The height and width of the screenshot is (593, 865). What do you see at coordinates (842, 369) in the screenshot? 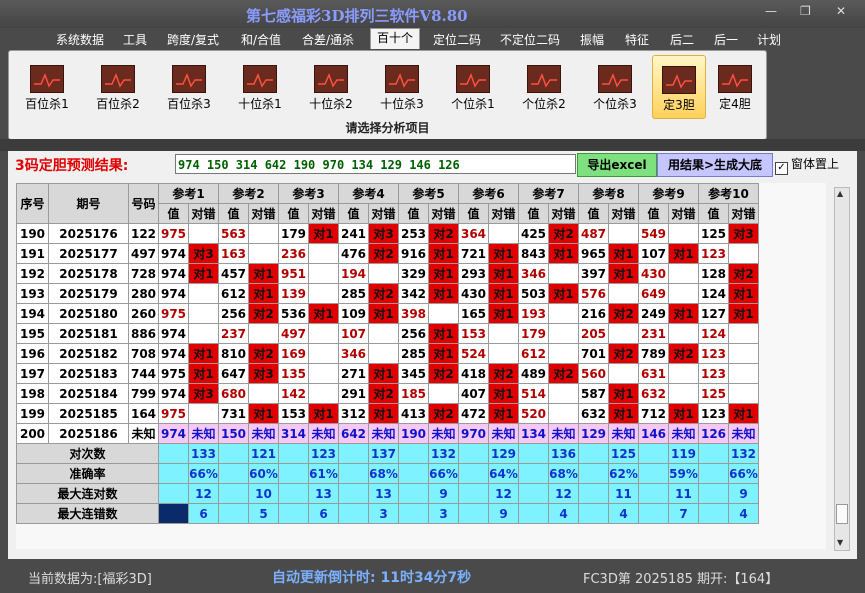
I see `vertical-scrollbar: ▲ ▼` at bounding box center [842, 369].